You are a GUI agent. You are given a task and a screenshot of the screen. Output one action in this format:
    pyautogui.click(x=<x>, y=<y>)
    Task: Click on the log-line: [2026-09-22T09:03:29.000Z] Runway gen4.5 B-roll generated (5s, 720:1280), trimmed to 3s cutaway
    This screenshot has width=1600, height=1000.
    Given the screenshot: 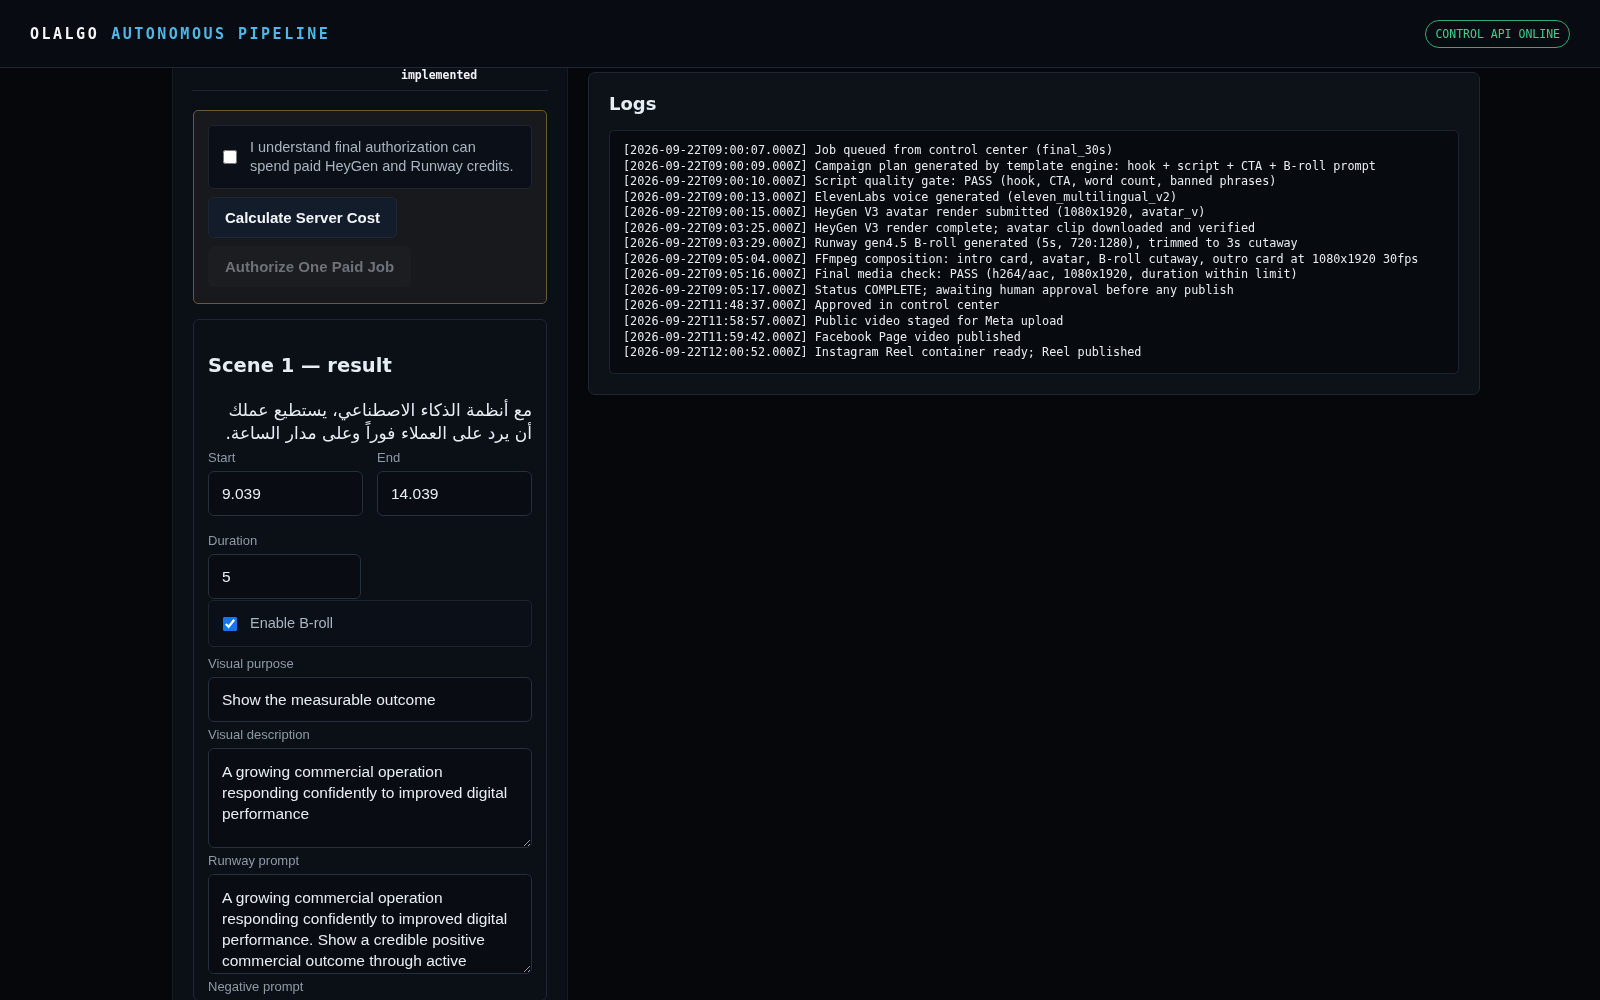 What is the action you would take?
    pyautogui.click(x=961, y=244)
    